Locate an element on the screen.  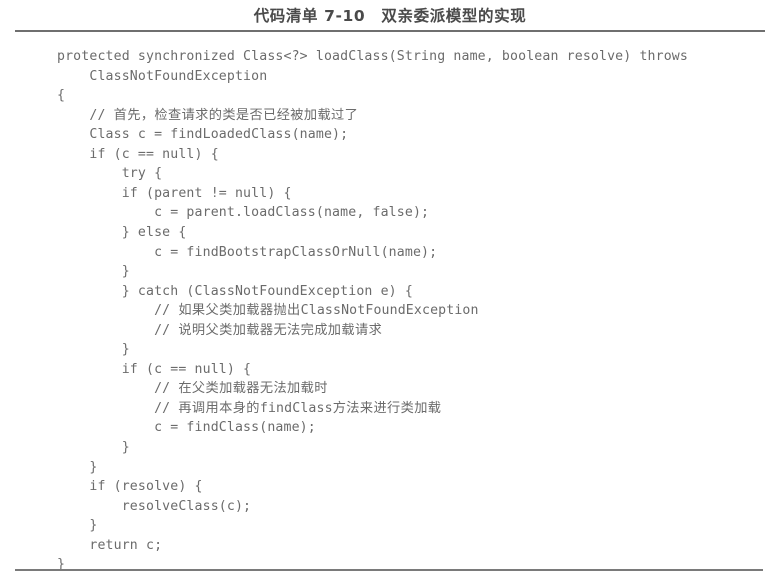
listing-top-rule is located at coordinates (390, 31).